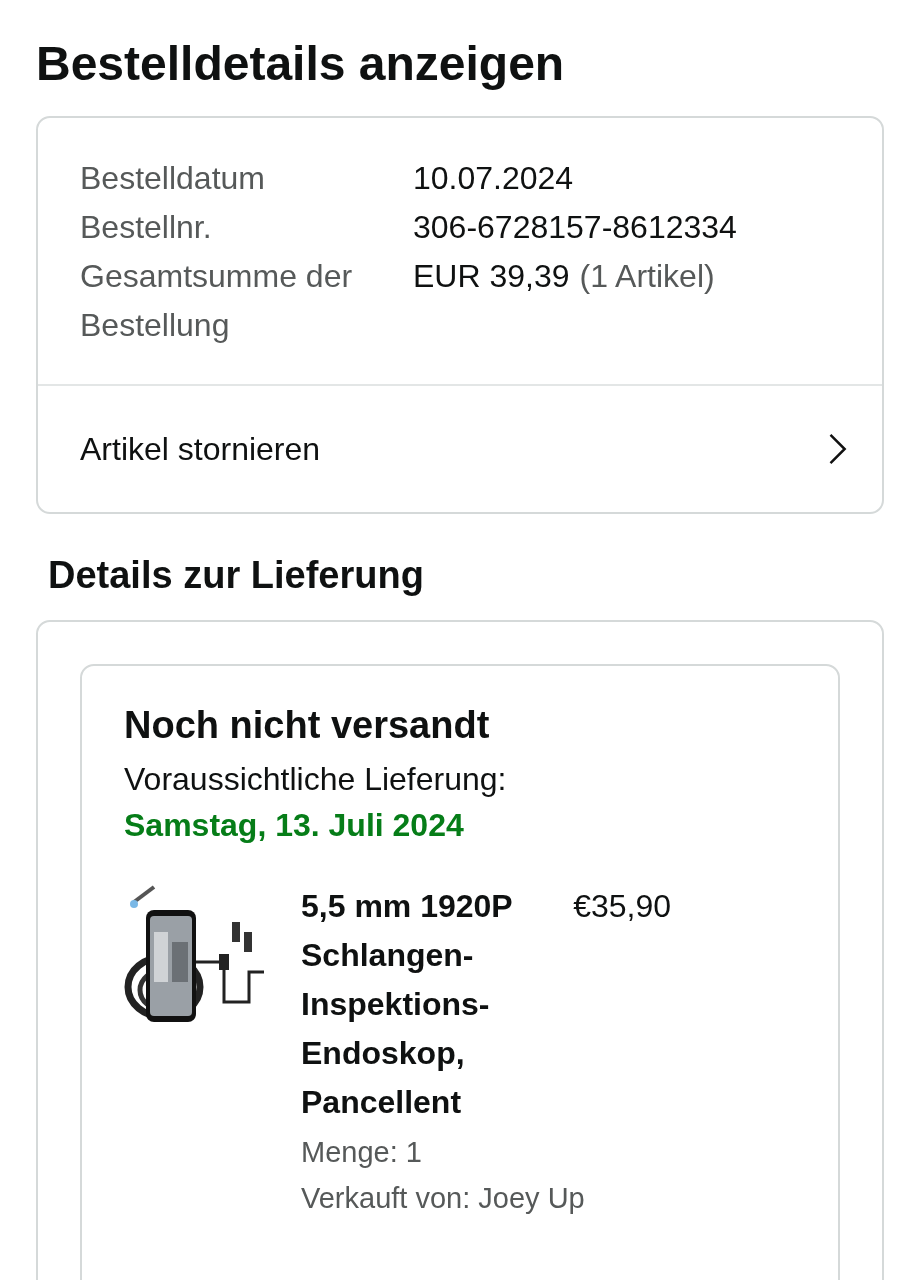 The image size is (920, 1280). I want to click on chevron-right-icon, so click(838, 449).